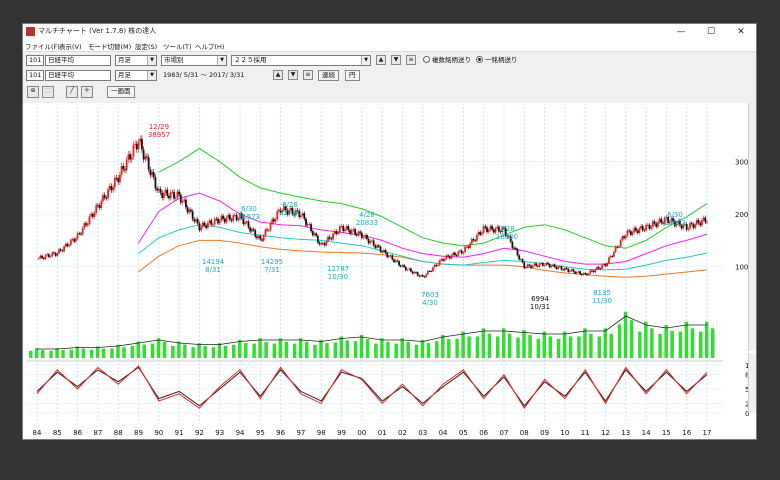  What do you see at coordinates (151, 75) in the screenshot?
I see `chevron-down-icon: ▼` at bounding box center [151, 75].